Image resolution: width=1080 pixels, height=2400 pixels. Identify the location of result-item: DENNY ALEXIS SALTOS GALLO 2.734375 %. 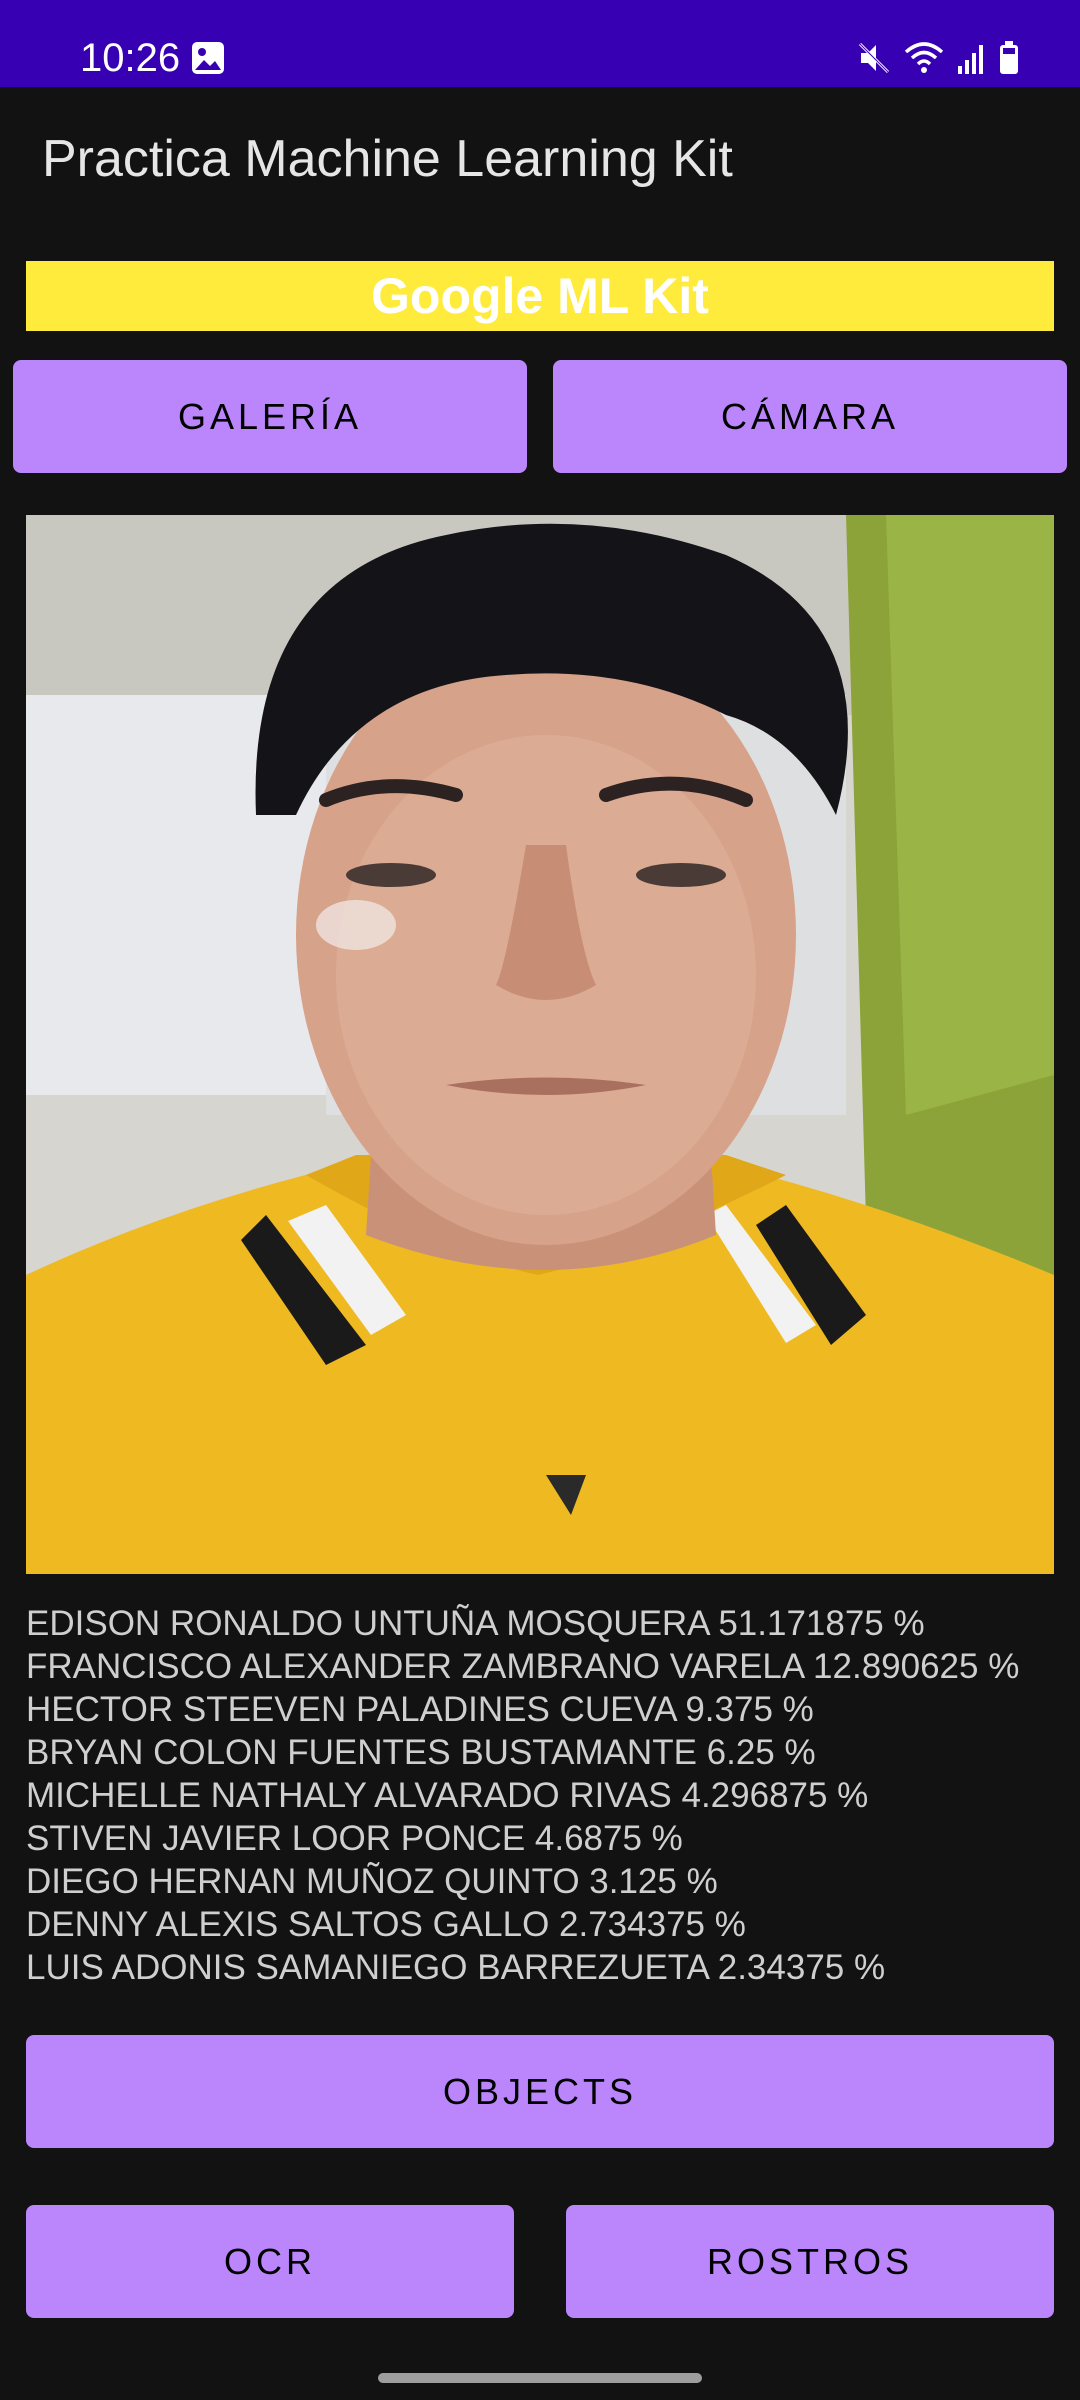
(386, 1924).